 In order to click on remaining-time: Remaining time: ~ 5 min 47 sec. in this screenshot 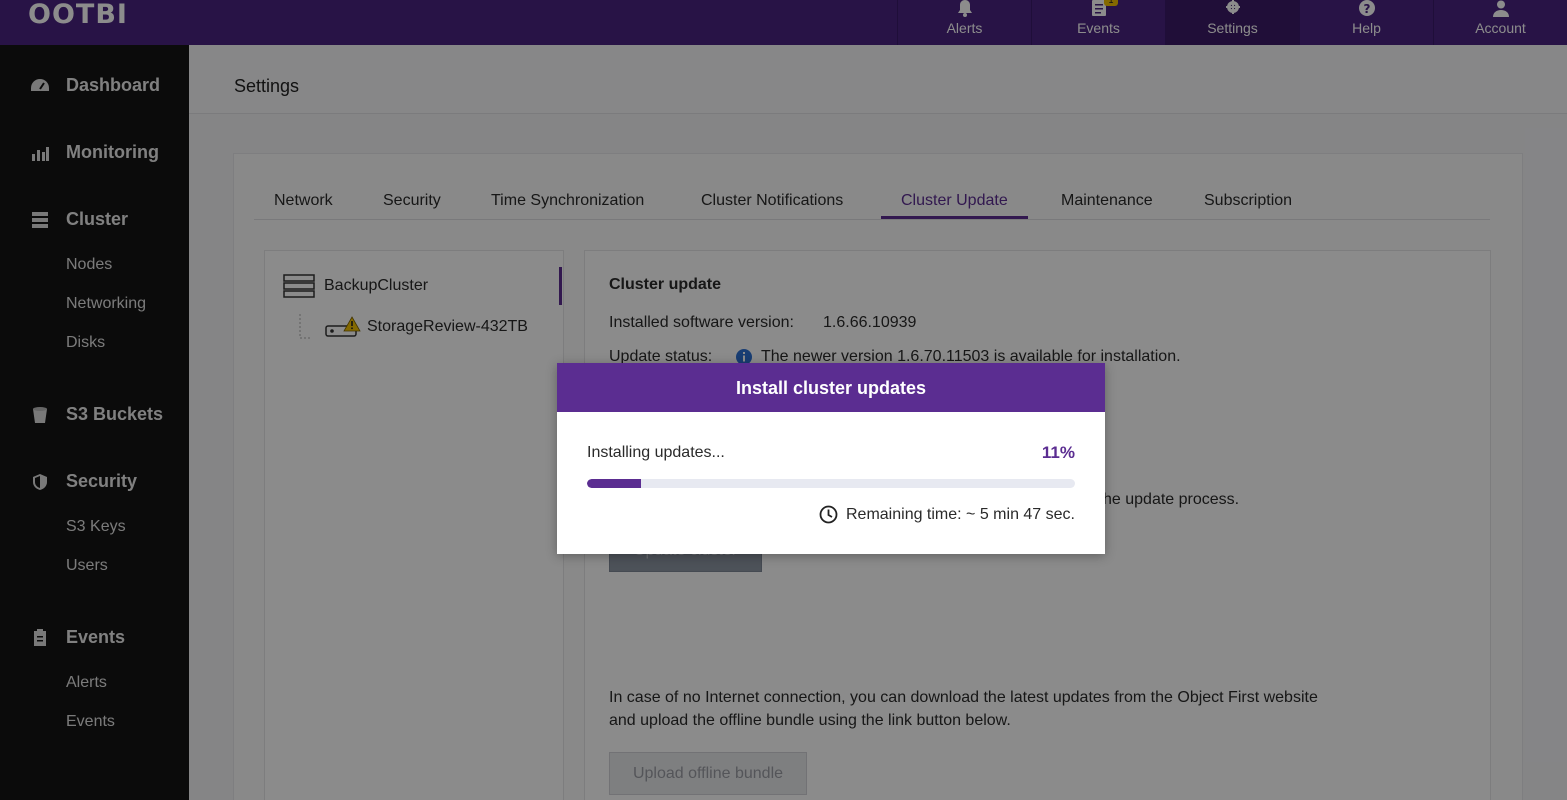, I will do `click(947, 514)`.